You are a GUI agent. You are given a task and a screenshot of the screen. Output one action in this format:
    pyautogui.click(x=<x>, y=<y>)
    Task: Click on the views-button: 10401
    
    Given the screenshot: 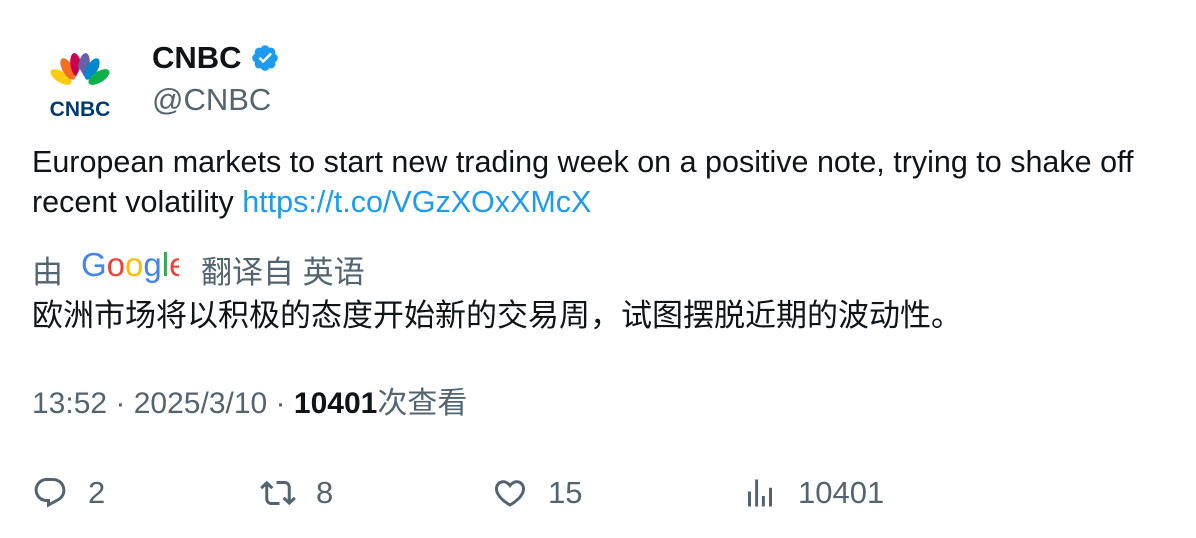 What is the action you would take?
    pyautogui.click(x=813, y=493)
    